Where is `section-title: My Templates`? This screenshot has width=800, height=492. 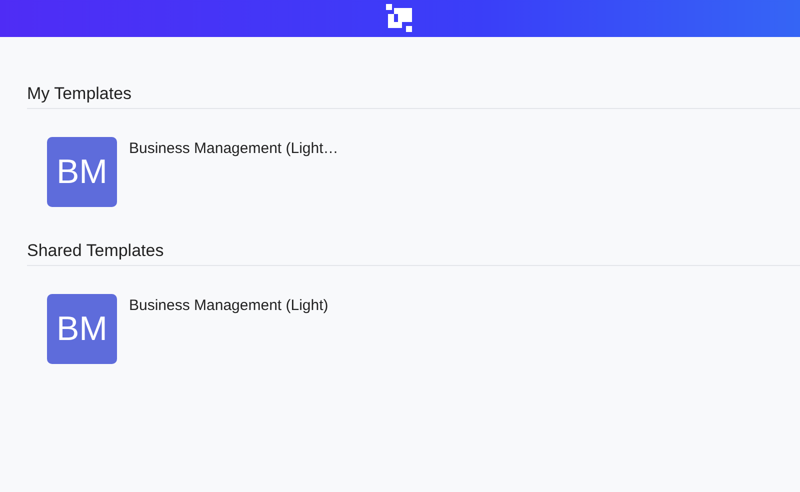 section-title: My Templates is located at coordinates (413, 96).